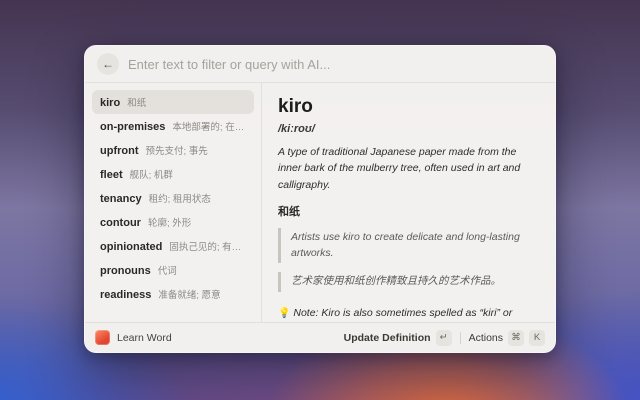 This screenshot has width=640, height=400. I want to click on word-title: kiro, so click(295, 106).